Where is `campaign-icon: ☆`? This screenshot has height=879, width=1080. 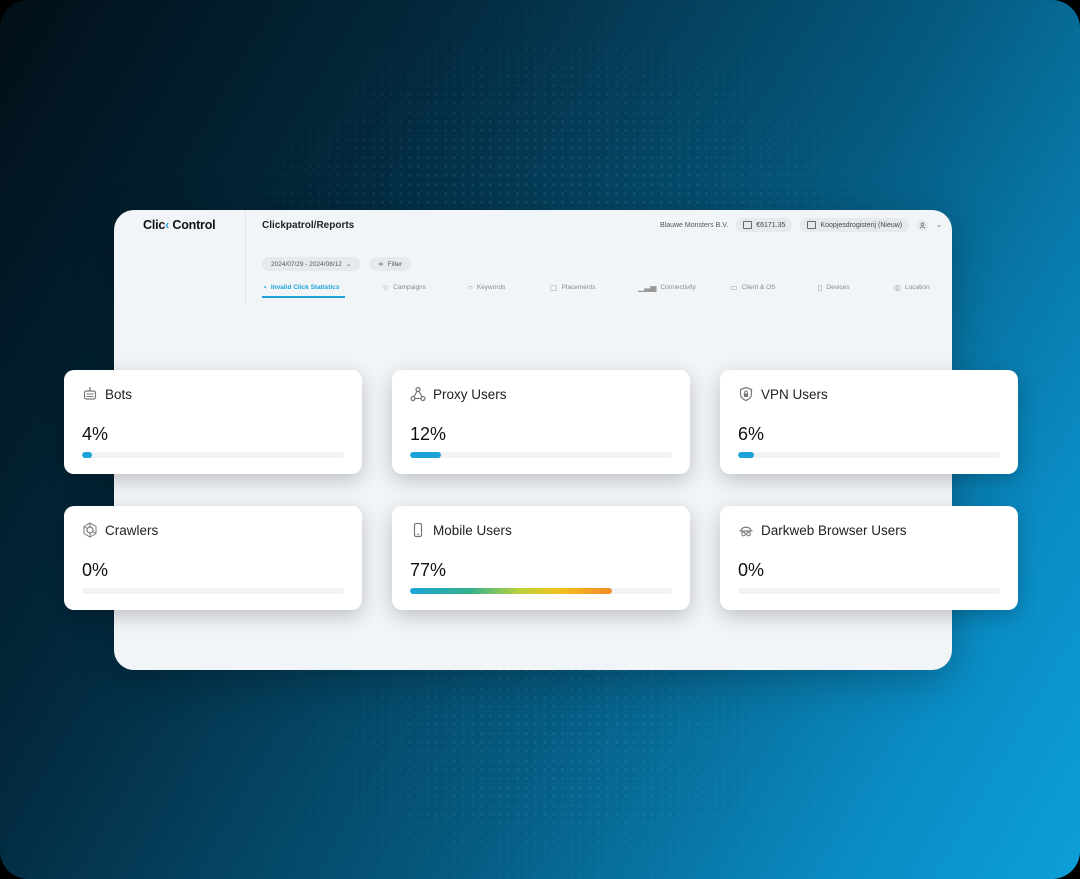 campaign-icon: ☆ is located at coordinates (386, 287).